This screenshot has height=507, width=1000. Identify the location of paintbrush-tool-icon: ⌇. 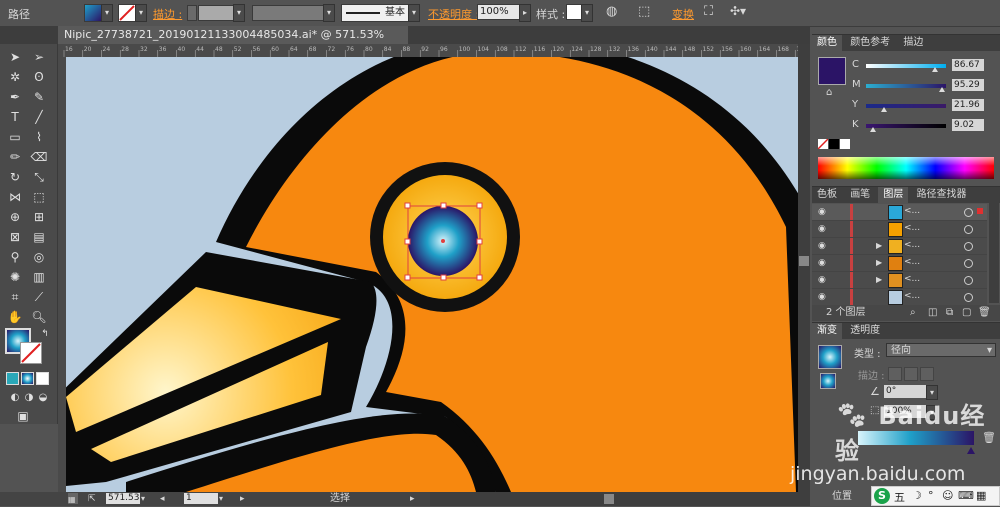
(39, 137).